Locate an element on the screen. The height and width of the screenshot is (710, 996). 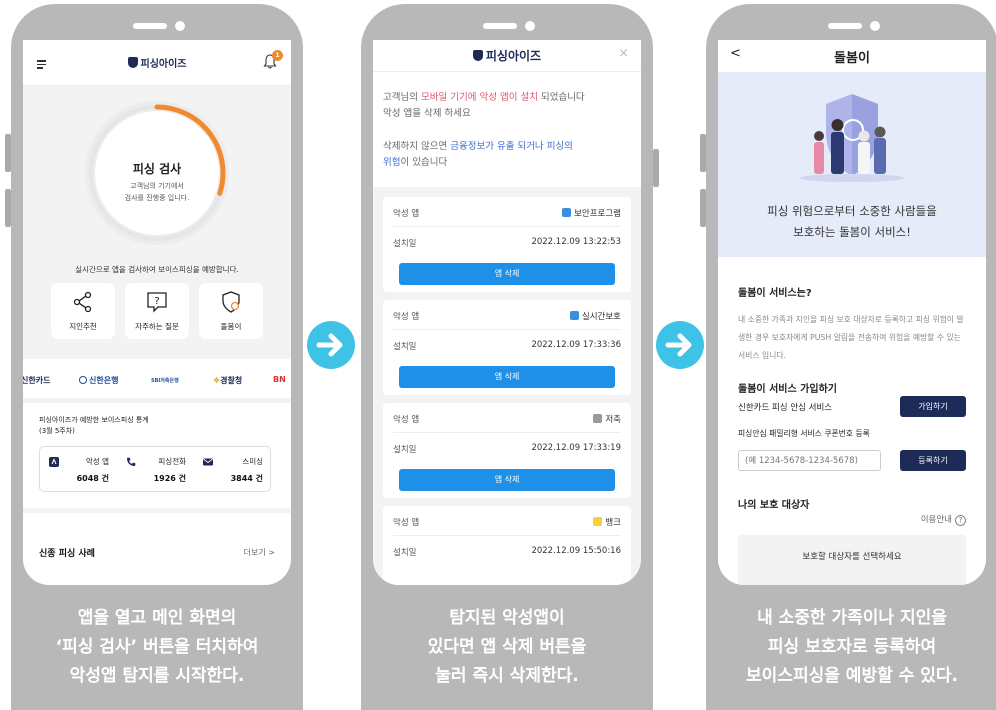
usage-guide-link: 이용안내? is located at coordinates (943, 519).